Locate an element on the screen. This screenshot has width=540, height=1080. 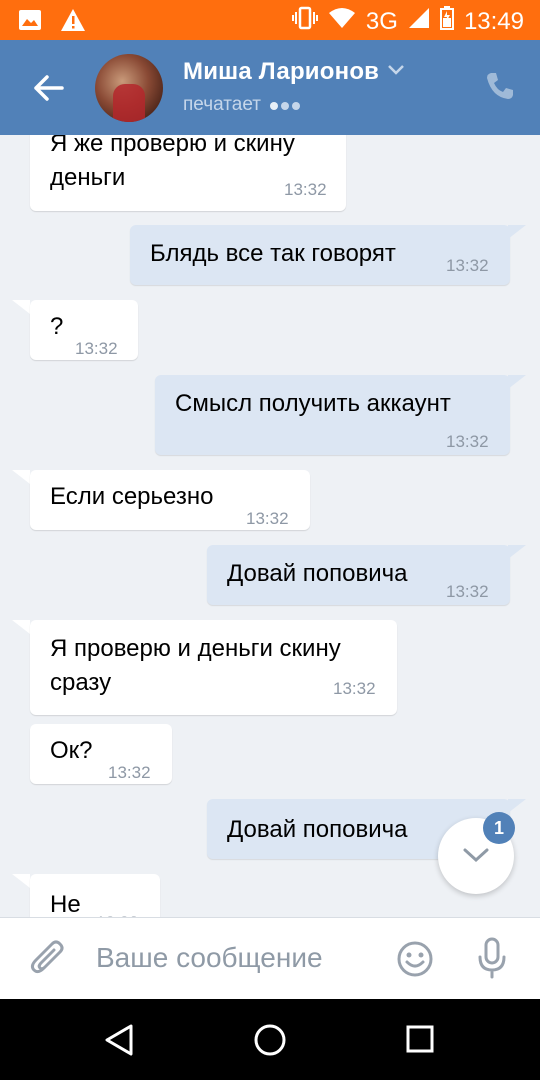
message-input: Ваше сообщение is located at coordinates (209, 958).